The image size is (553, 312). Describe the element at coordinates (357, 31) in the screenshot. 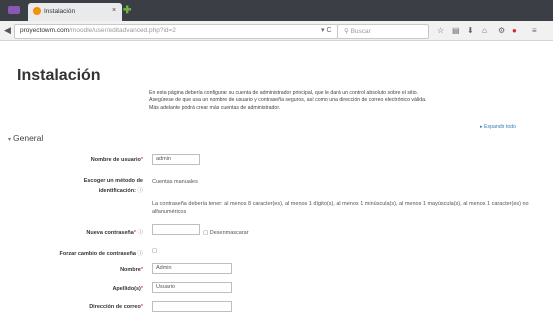

I see `search-placeholder: ⚲ Buscar` at that location.